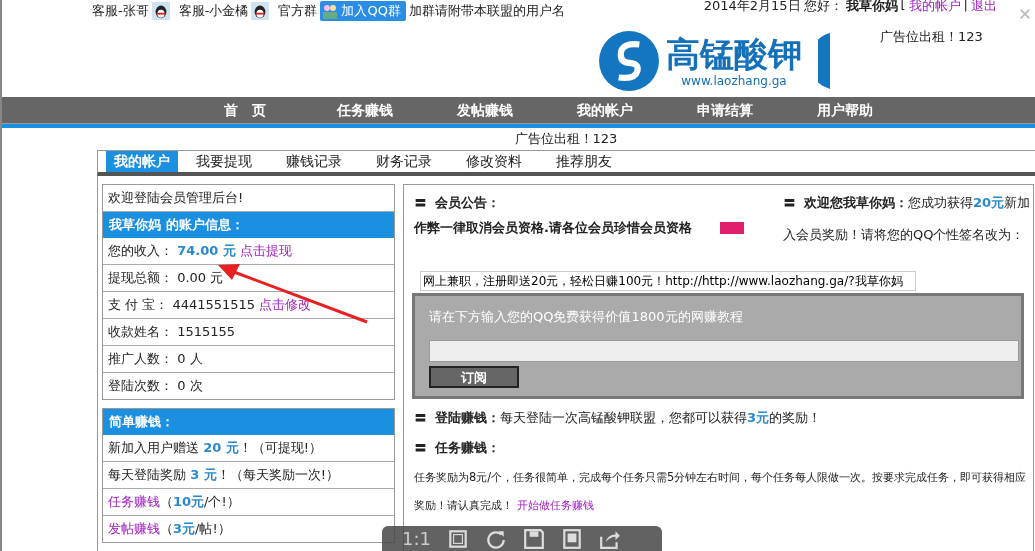 The image size is (1035, 551). I want to click on earn-item-text: 任务赚钱（10元/个!）, so click(174, 501).